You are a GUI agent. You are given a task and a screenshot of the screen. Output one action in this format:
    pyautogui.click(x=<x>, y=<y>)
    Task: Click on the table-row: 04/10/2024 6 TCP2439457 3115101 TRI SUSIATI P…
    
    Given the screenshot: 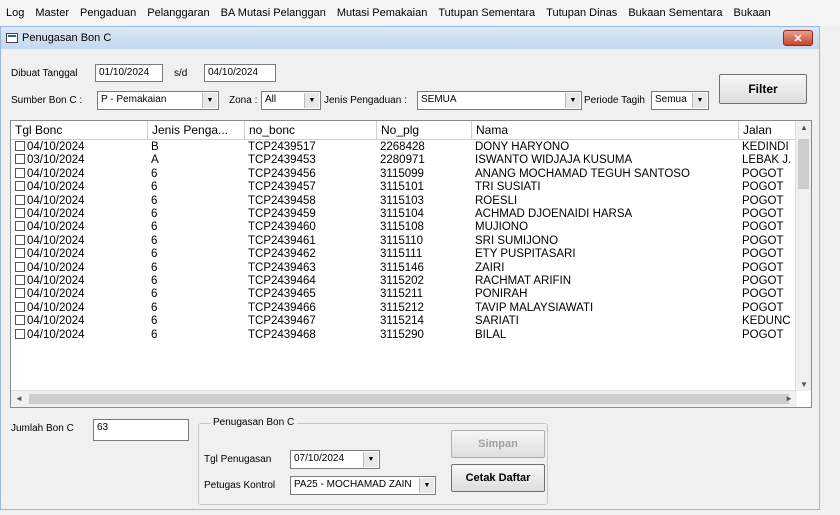 What is the action you would take?
    pyautogui.click(x=404, y=187)
    